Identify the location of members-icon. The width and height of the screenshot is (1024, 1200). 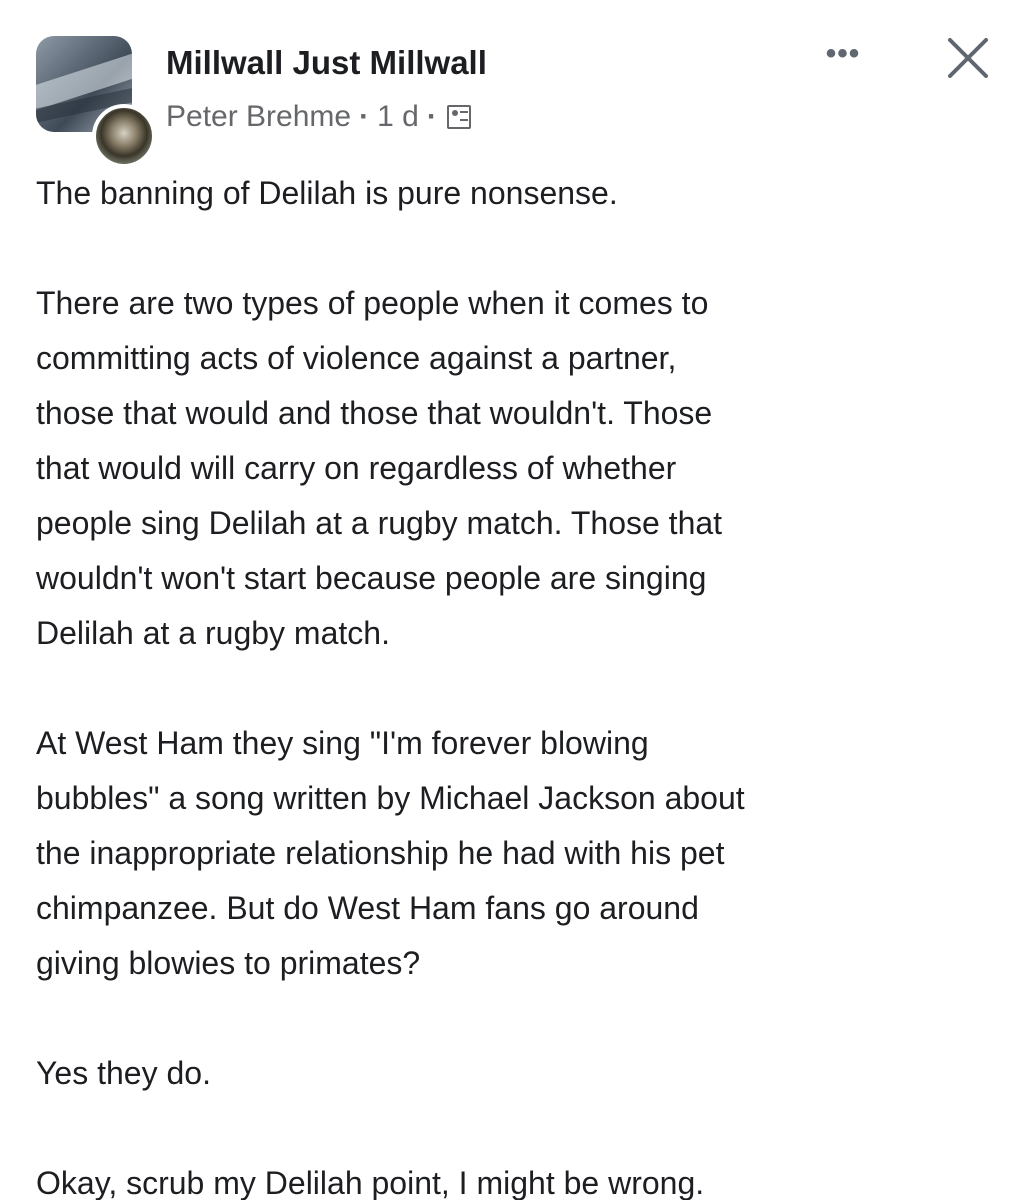
(458, 117).